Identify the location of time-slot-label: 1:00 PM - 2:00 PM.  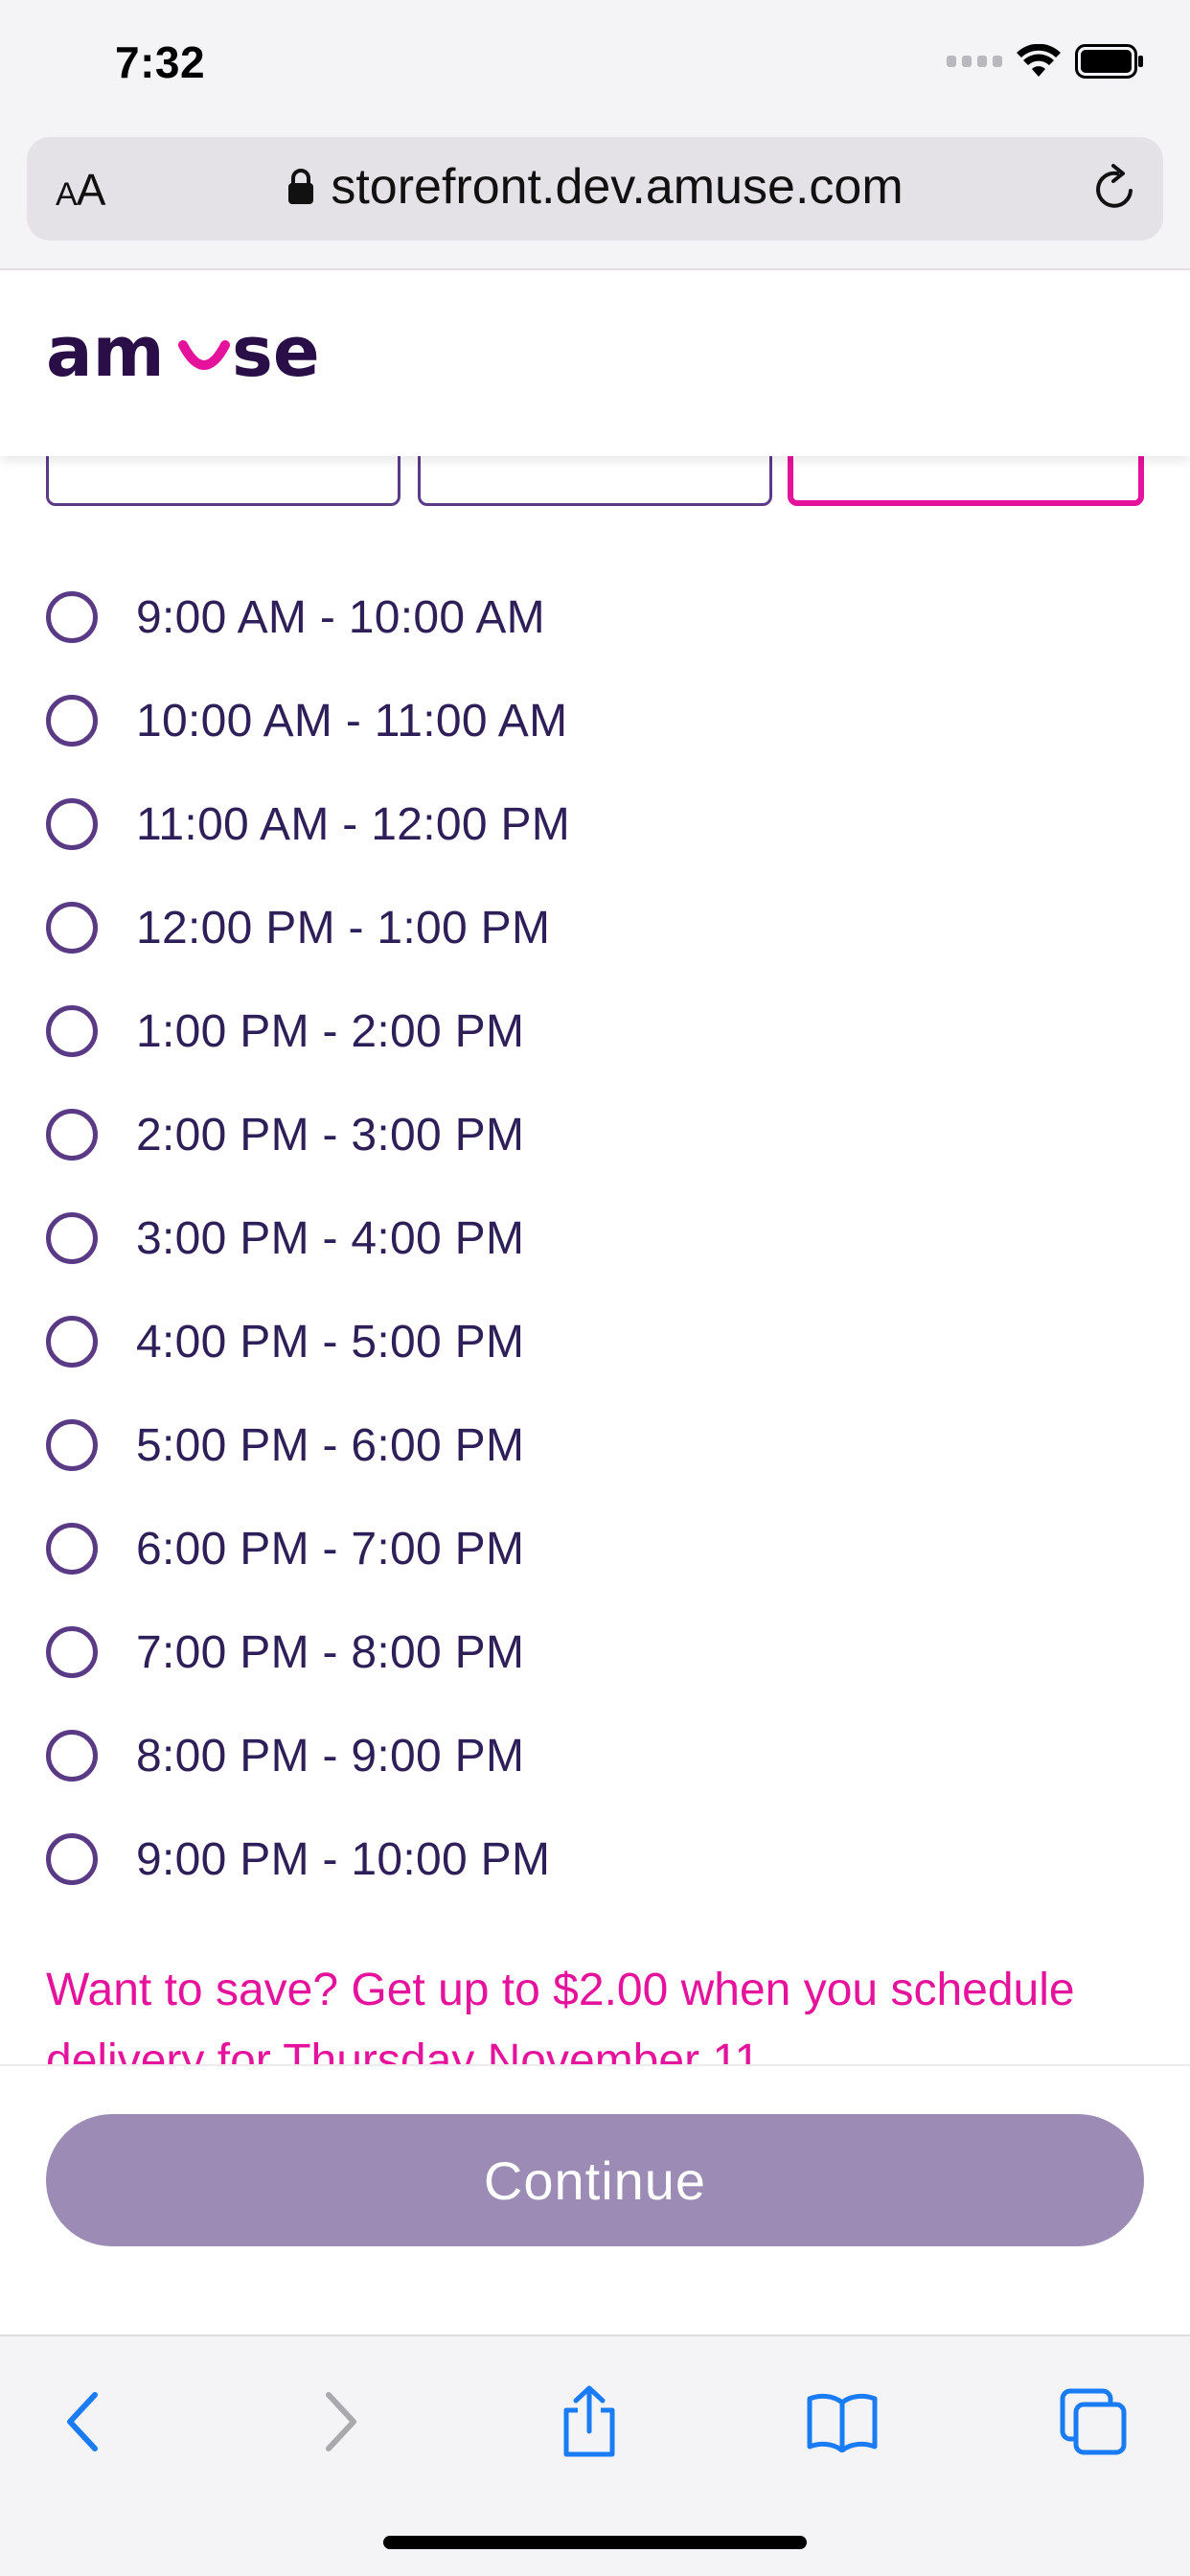
(331, 1031).